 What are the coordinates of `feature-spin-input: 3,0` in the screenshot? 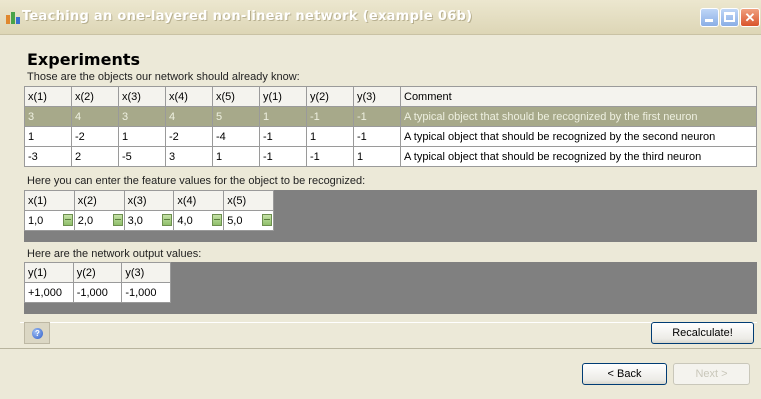 It's located at (149, 220).